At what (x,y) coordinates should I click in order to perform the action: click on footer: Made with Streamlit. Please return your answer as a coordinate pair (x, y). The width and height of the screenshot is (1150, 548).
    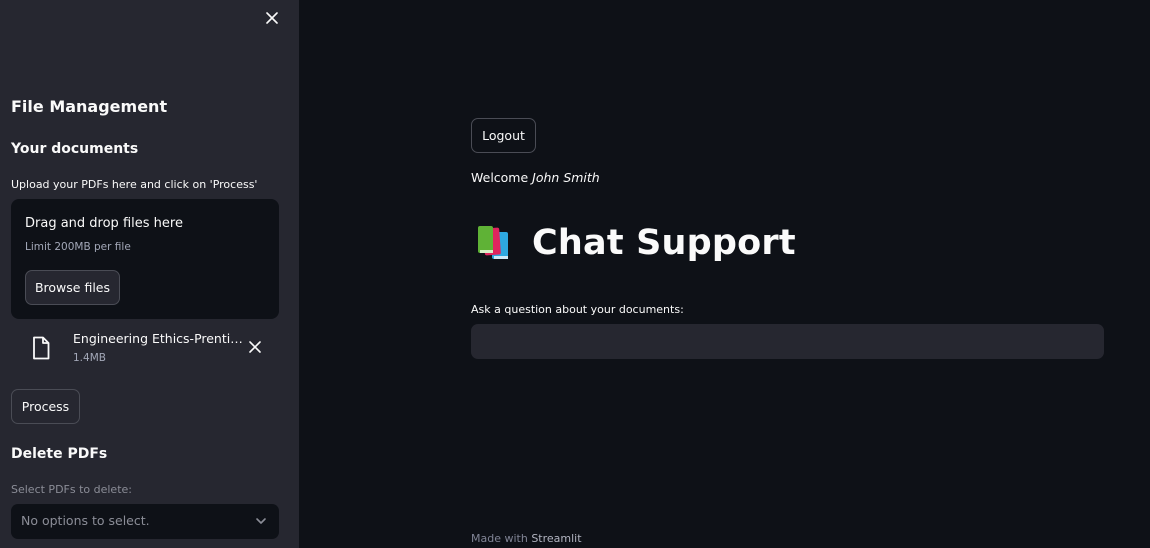
    Looking at the image, I should click on (526, 538).